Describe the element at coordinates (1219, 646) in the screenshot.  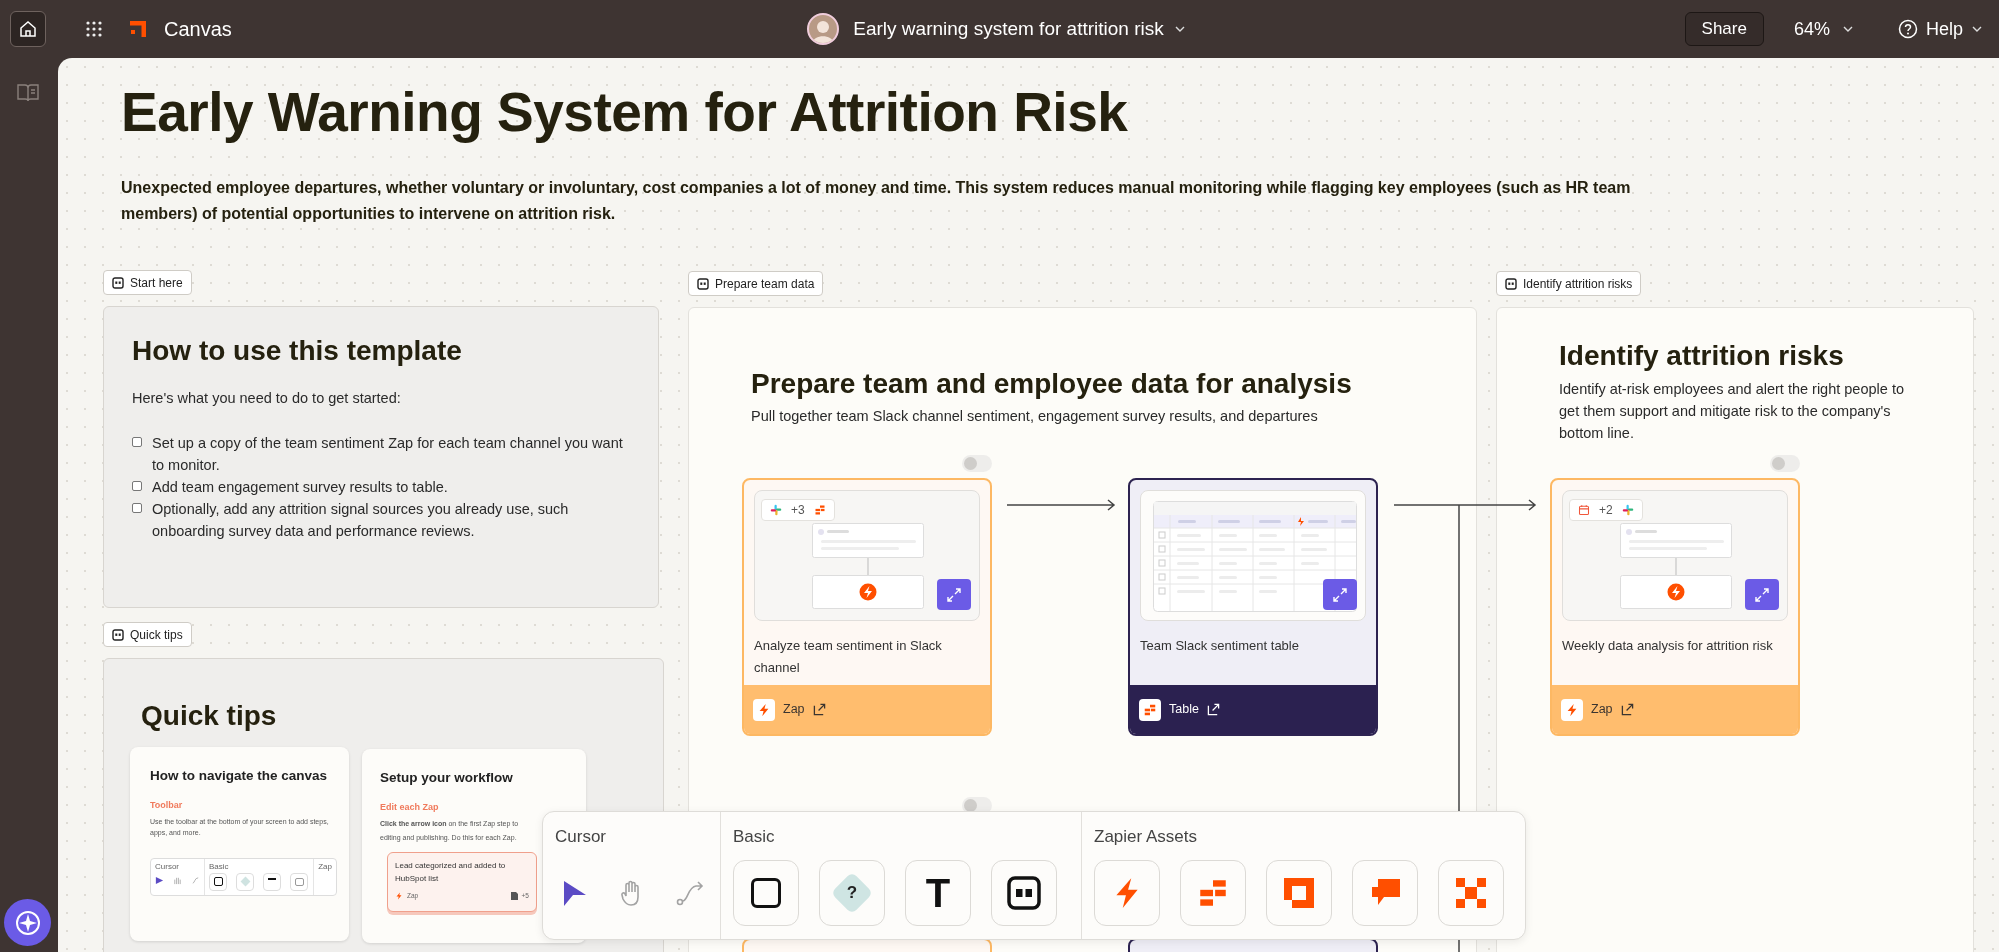
I see `step-title: Team Slack sentiment table` at that location.